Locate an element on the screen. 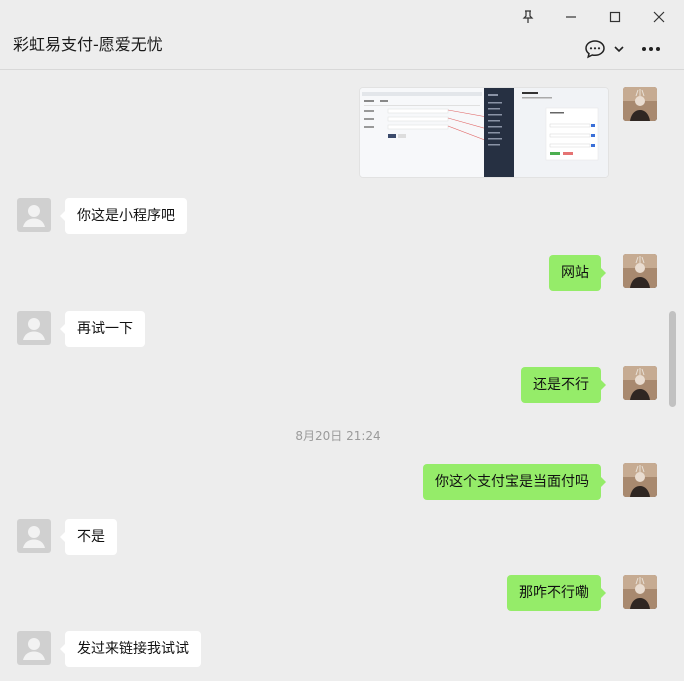  message-bubble-received: 发过来链接我试试 is located at coordinates (130, 649).